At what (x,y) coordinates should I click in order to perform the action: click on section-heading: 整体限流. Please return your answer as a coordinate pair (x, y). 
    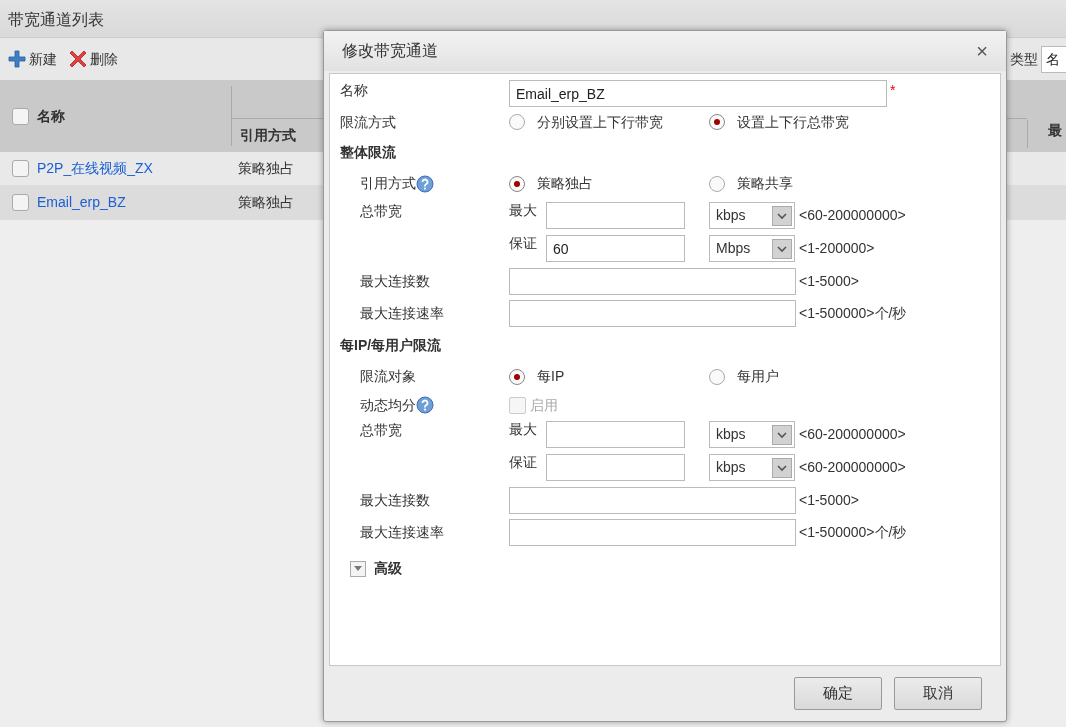
    Looking at the image, I should click on (368, 152).